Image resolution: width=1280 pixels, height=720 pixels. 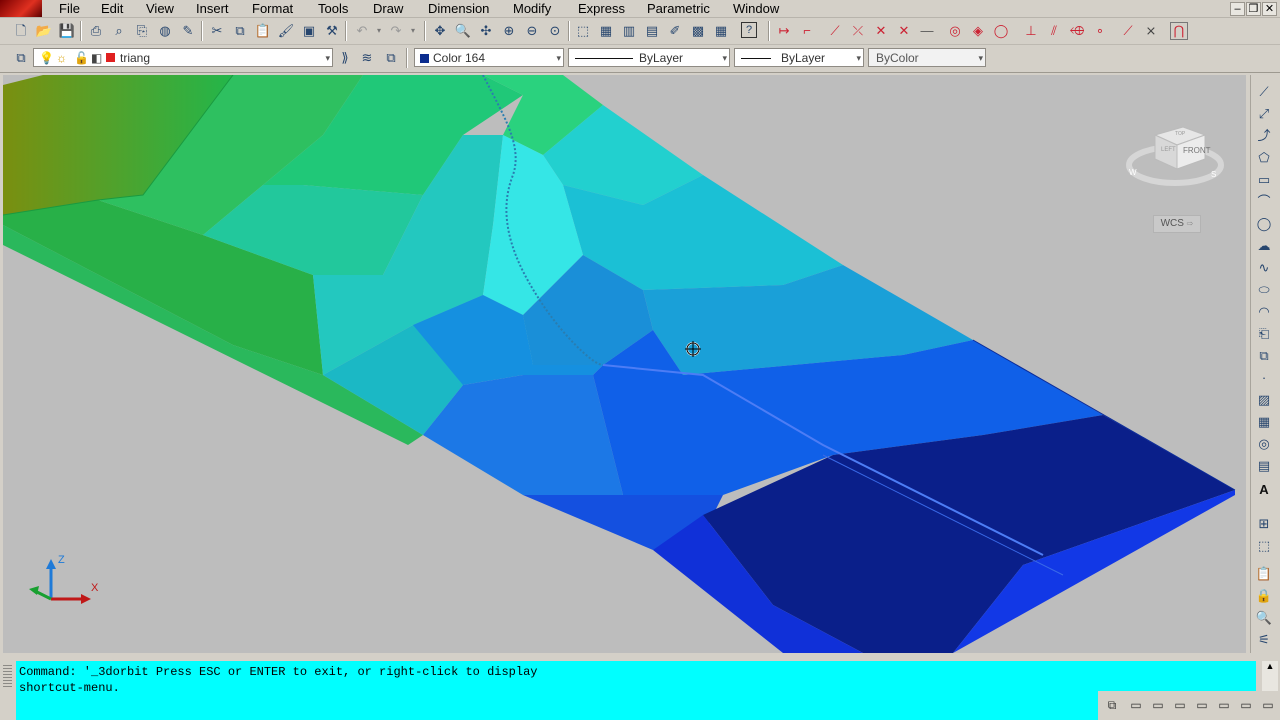 What do you see at coordinates (583, 31) in the screenshot?
I see `properties-icon: ⬚` at bounding box center [583, 31].